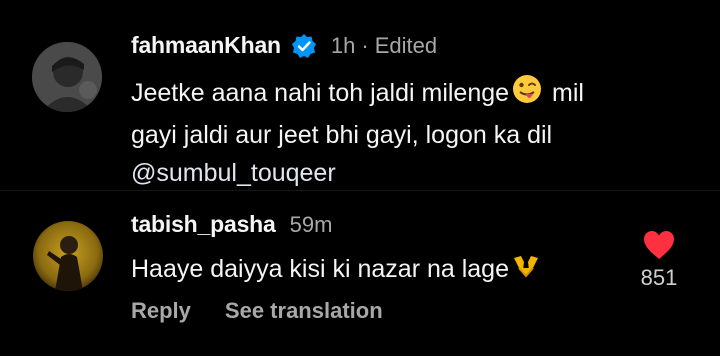  I want to click on username: fahmaanKhan, so click(206, 45).